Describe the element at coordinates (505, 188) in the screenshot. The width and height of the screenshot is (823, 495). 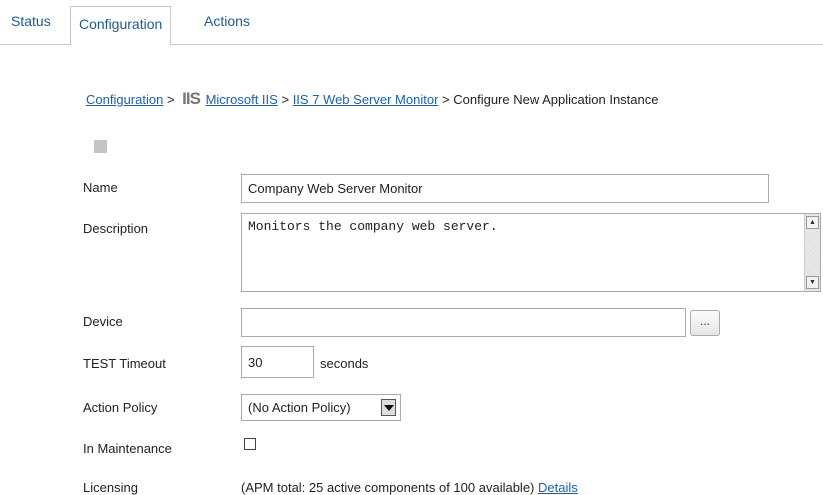
I see `name-input` at that location.